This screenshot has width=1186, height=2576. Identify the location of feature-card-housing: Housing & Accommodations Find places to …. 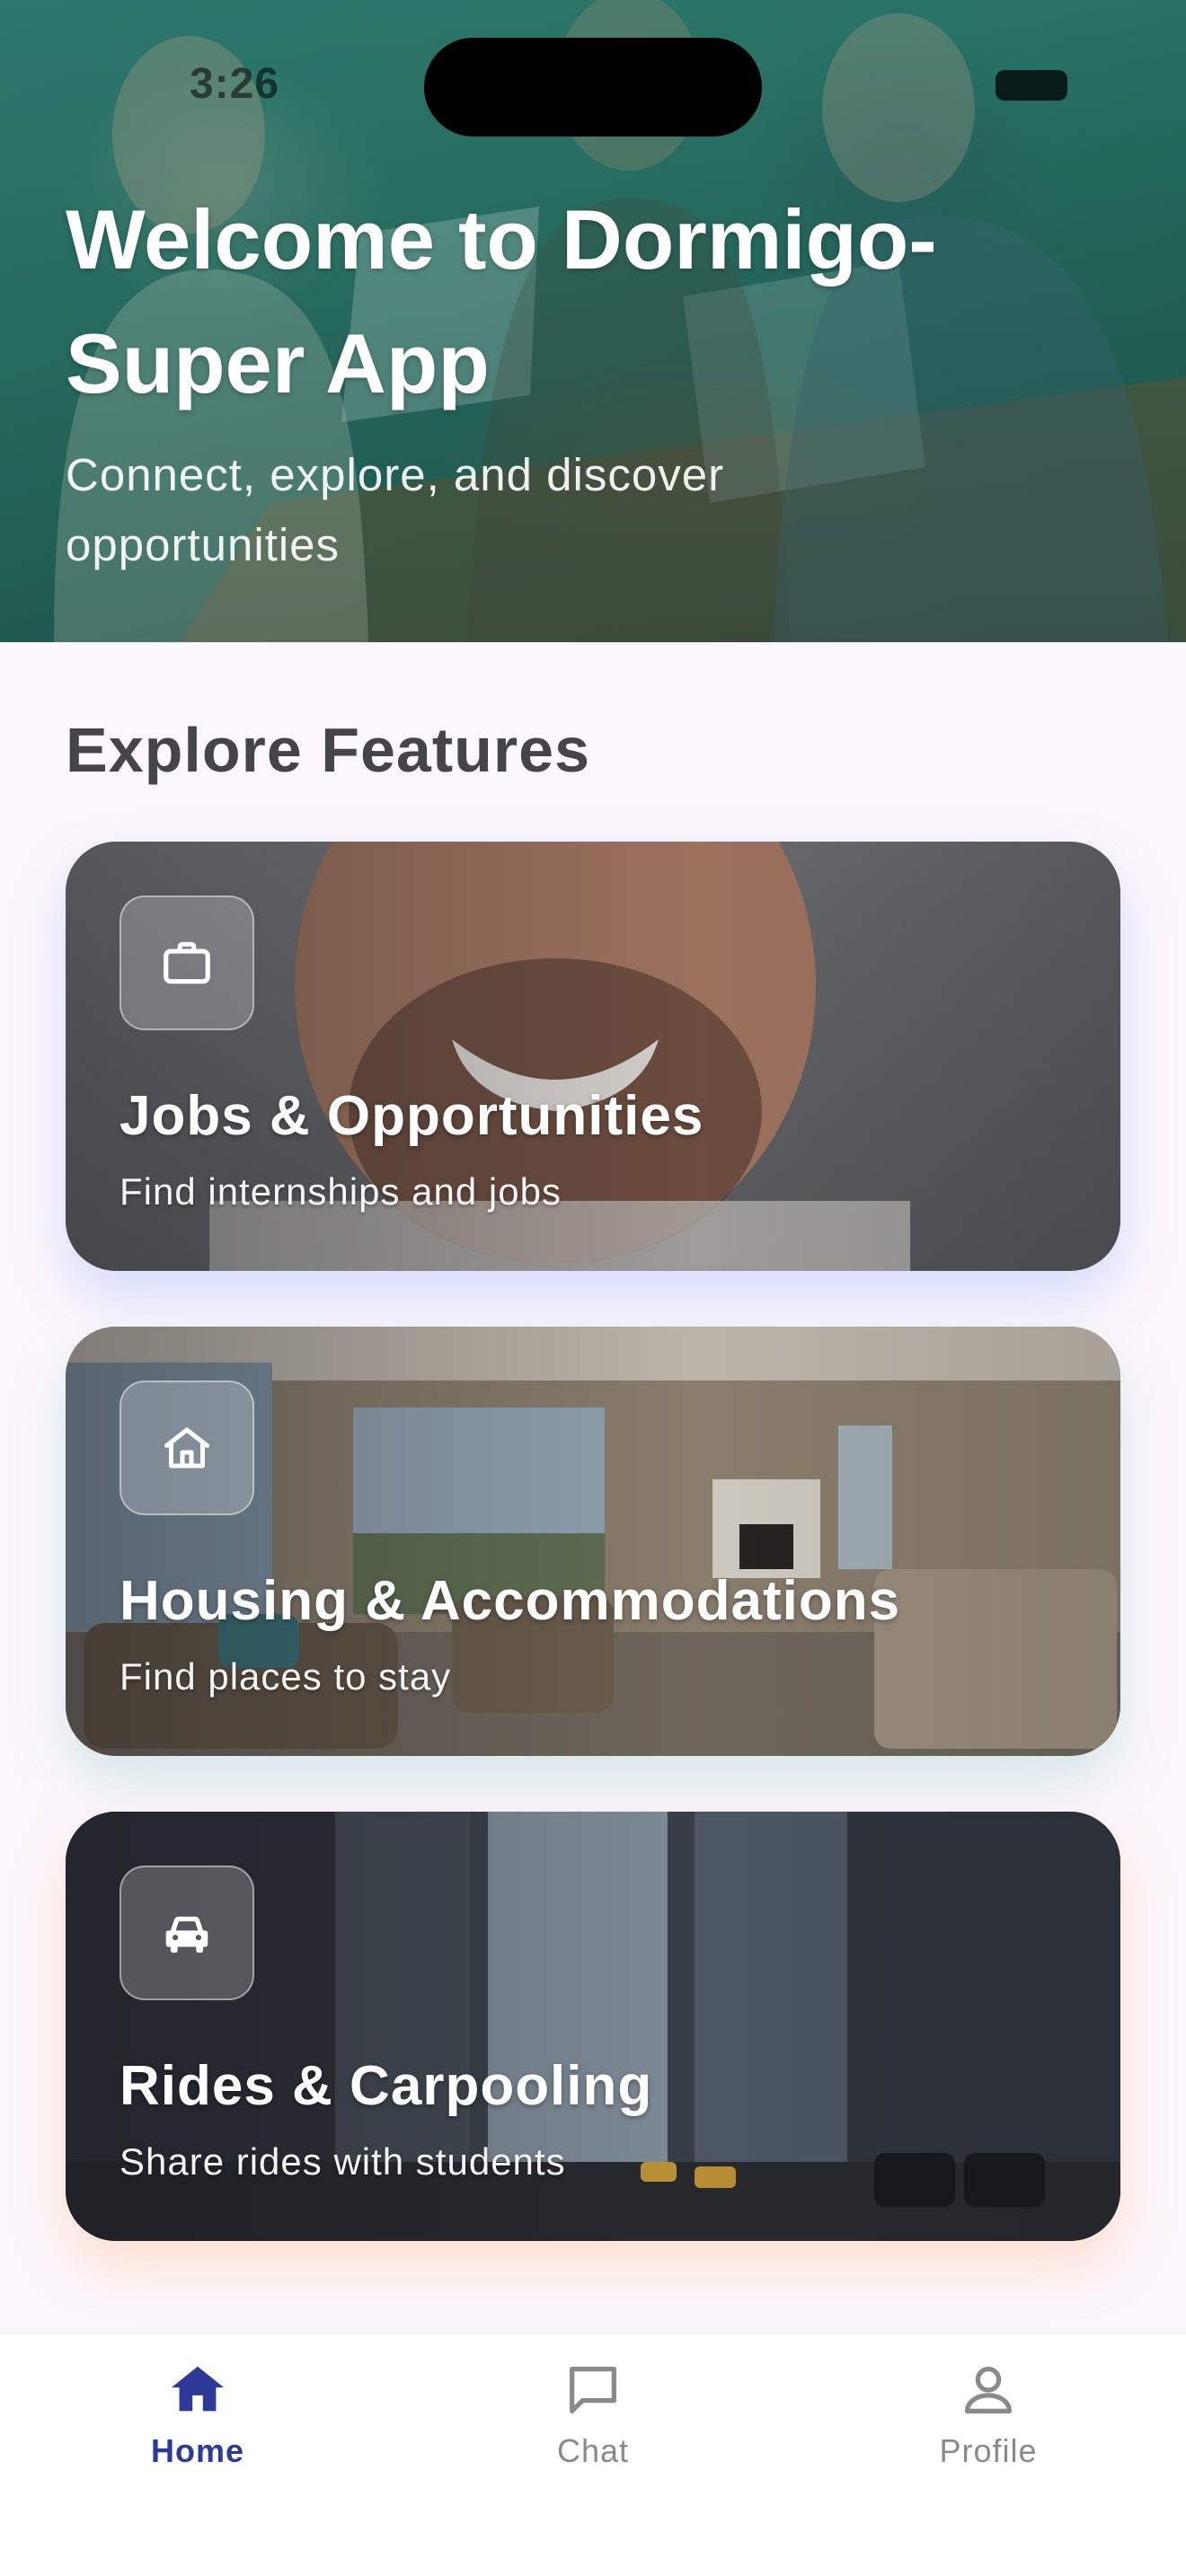
(593, 1541).